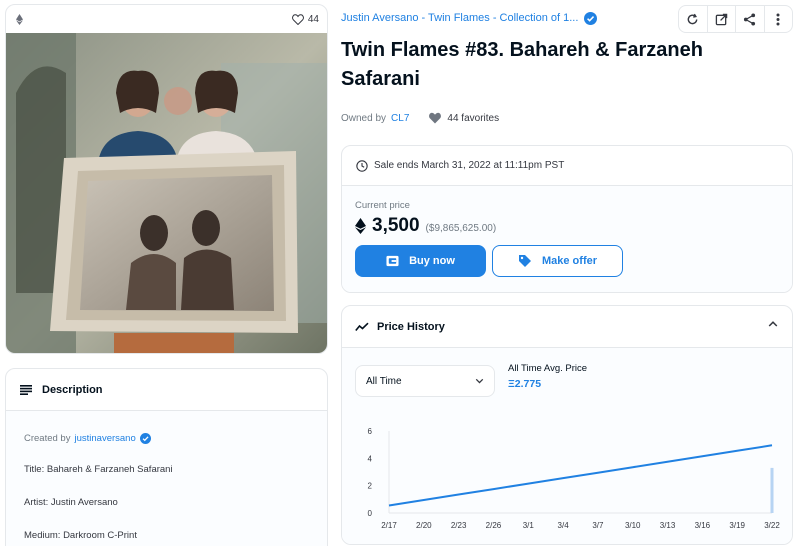 The width and height of the screenshot is (800, 546). Describe the element at coordinates (567, 327) in the screenshot. I see `price-history-header: Price History` at that location.